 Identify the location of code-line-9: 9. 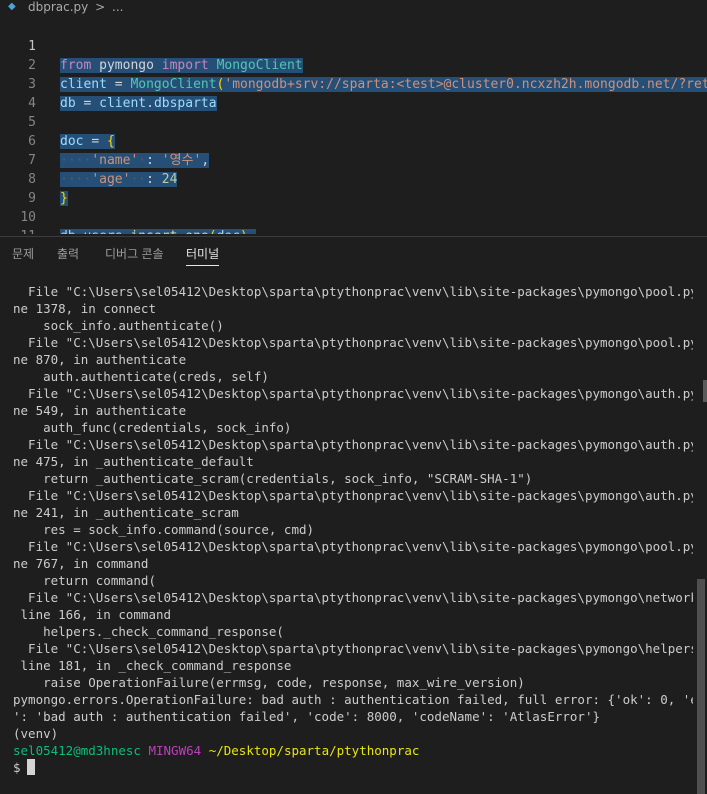
(353, 188).